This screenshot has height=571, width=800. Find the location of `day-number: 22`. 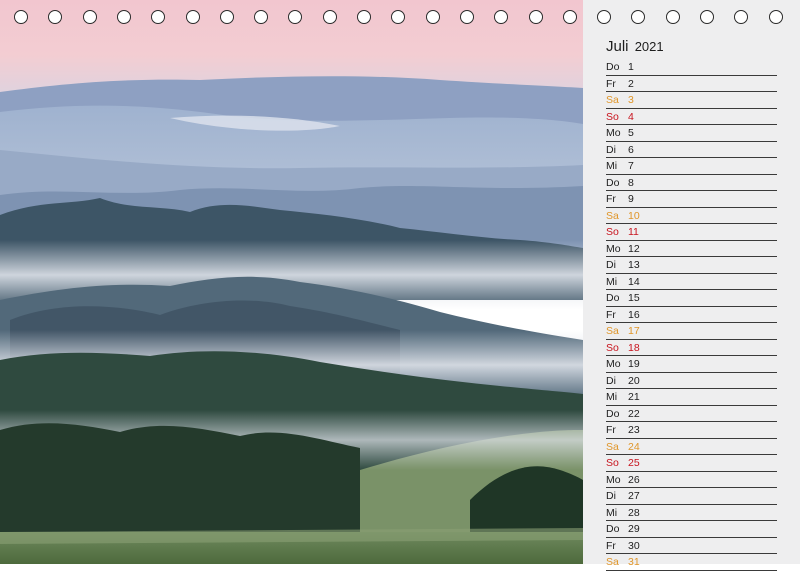

day-number: 22 is located at coordinates (634, 413).